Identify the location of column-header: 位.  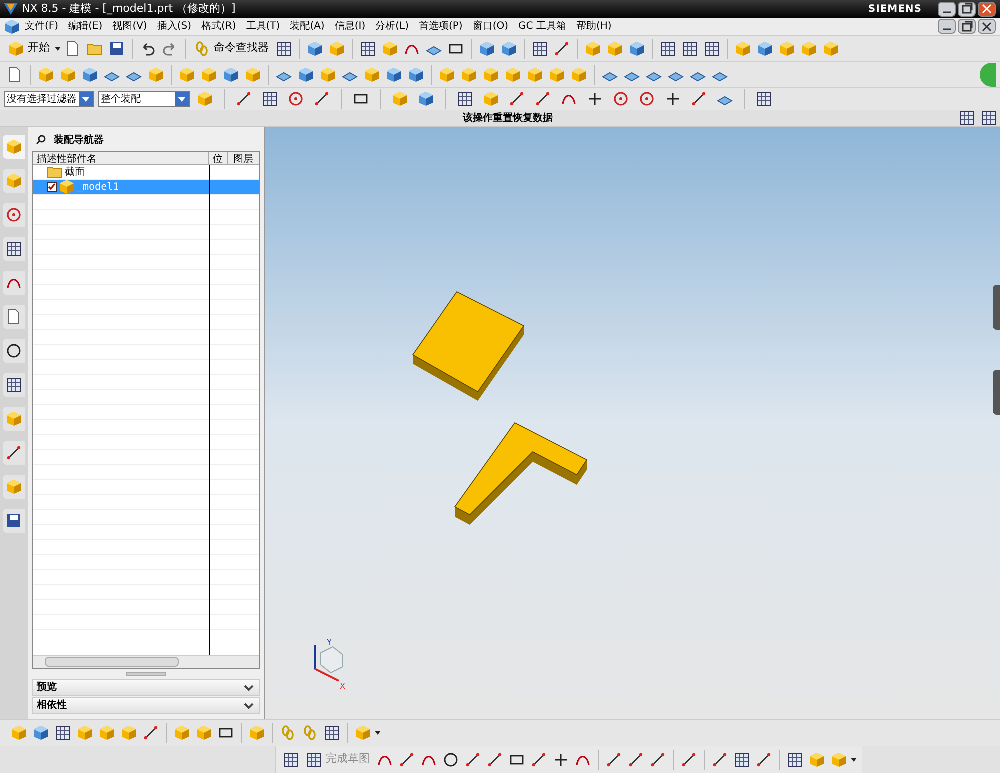
(218, 158).